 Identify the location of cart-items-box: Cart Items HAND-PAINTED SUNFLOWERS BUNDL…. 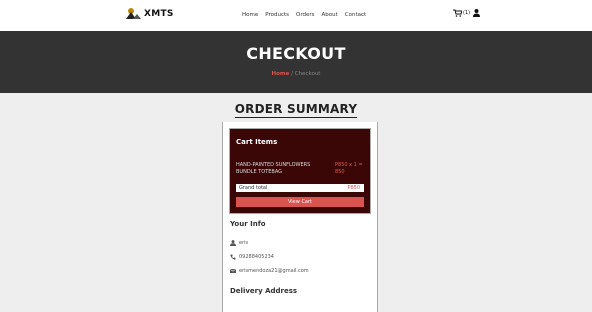
(300, 171).